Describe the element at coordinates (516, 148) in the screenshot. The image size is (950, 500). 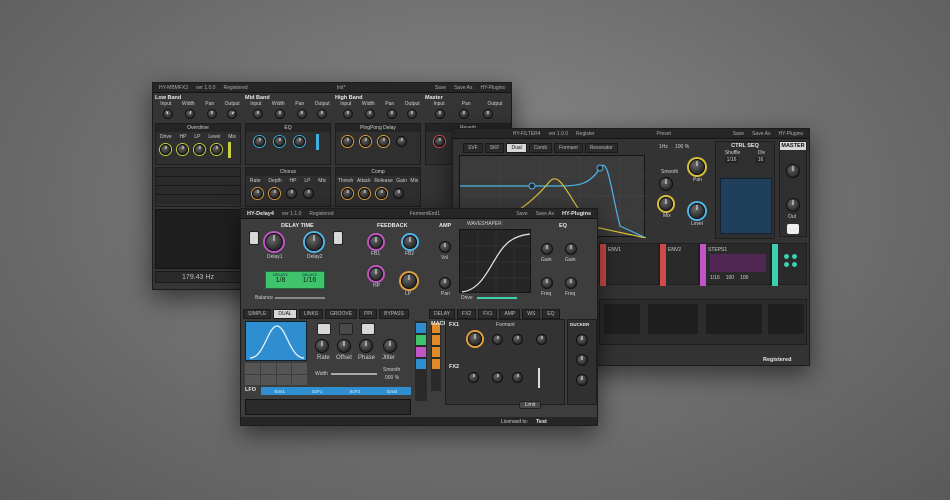
I see `filter-mode-tab-active: Dual` at that location.